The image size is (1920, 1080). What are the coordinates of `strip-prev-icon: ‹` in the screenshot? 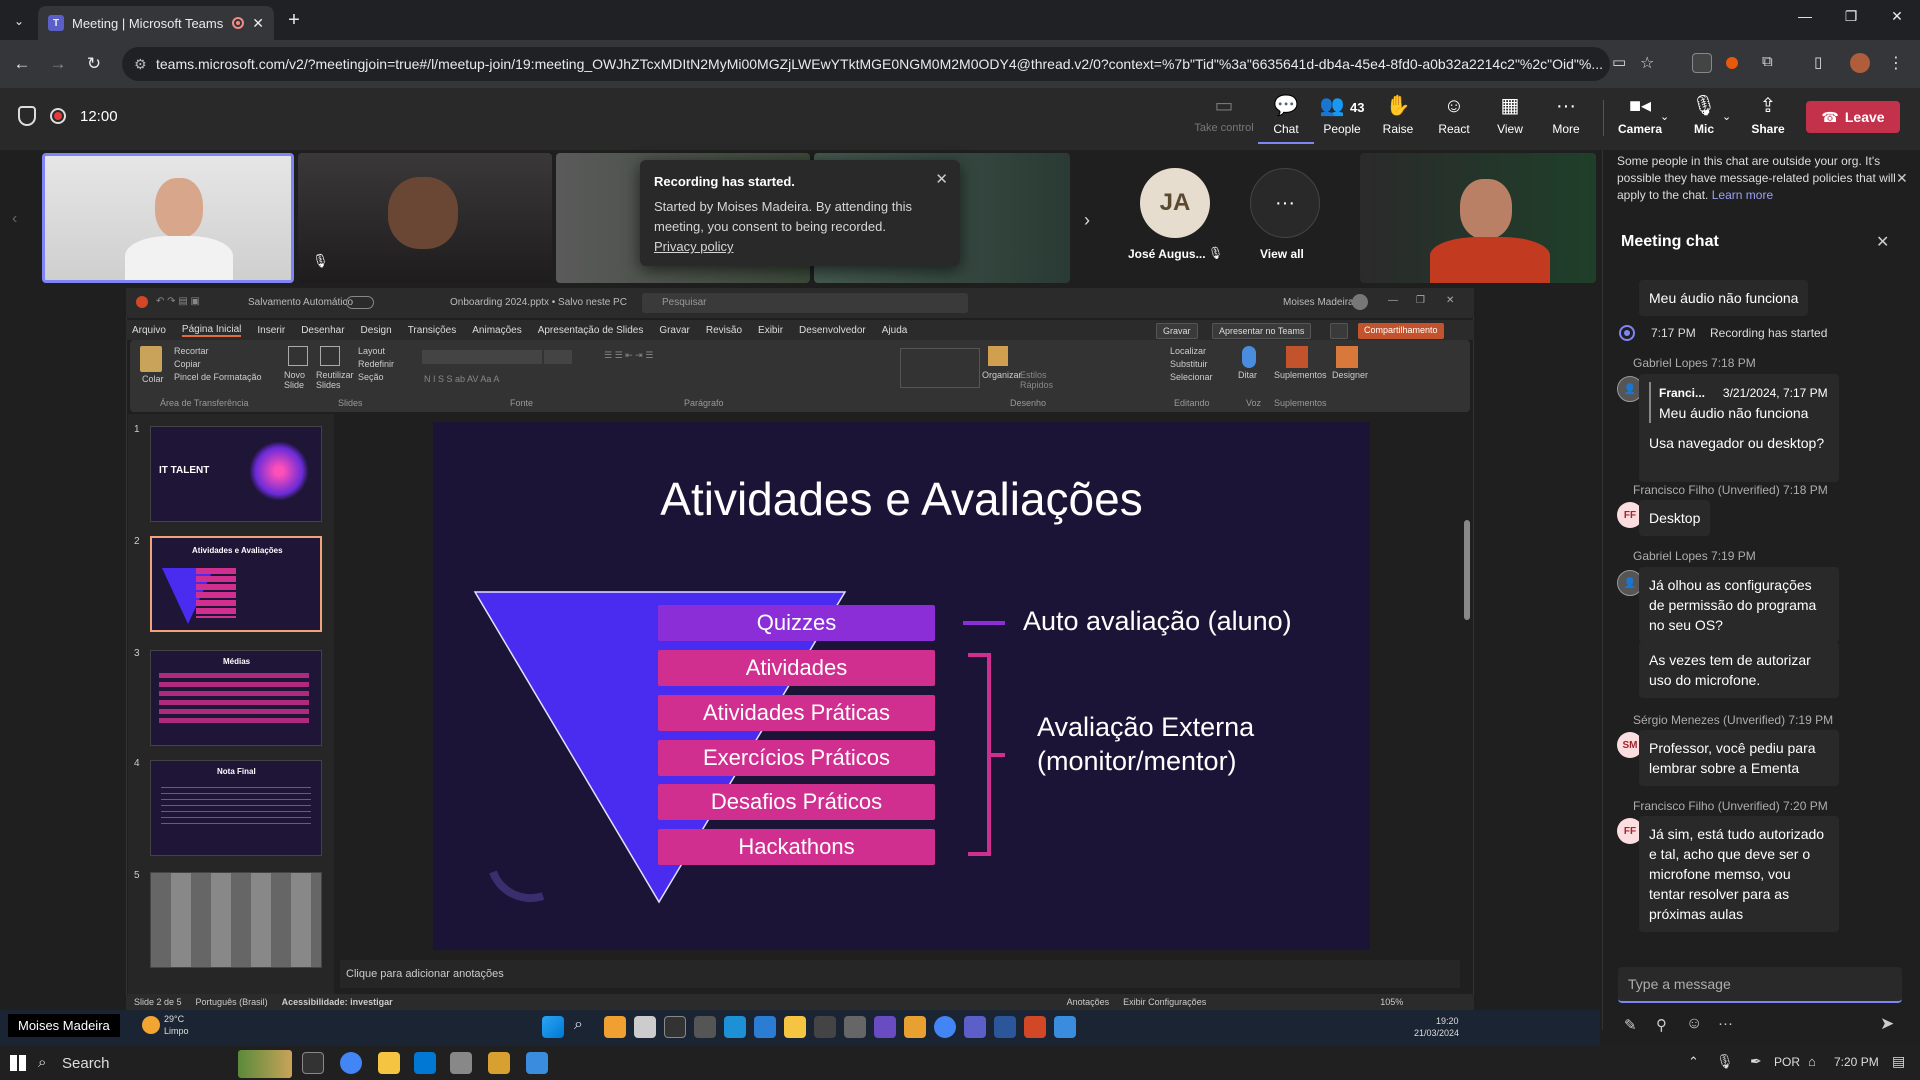 It's located at (14, 219).